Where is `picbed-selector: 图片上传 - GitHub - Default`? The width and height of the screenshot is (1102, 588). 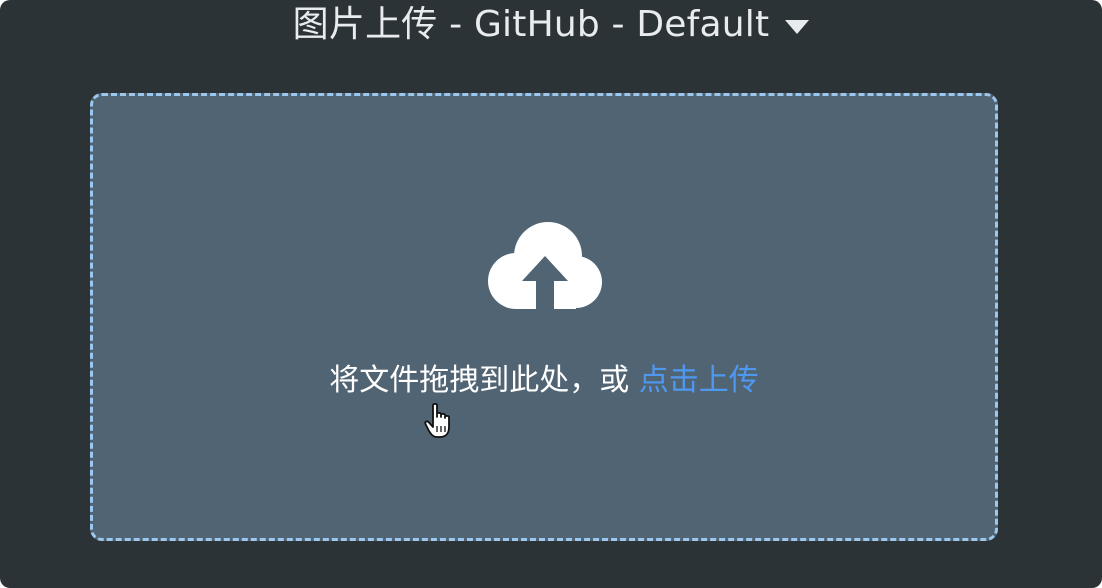
picbed-selector: 图片上传 - GitHub - Default is located at coordinates (551, 25).